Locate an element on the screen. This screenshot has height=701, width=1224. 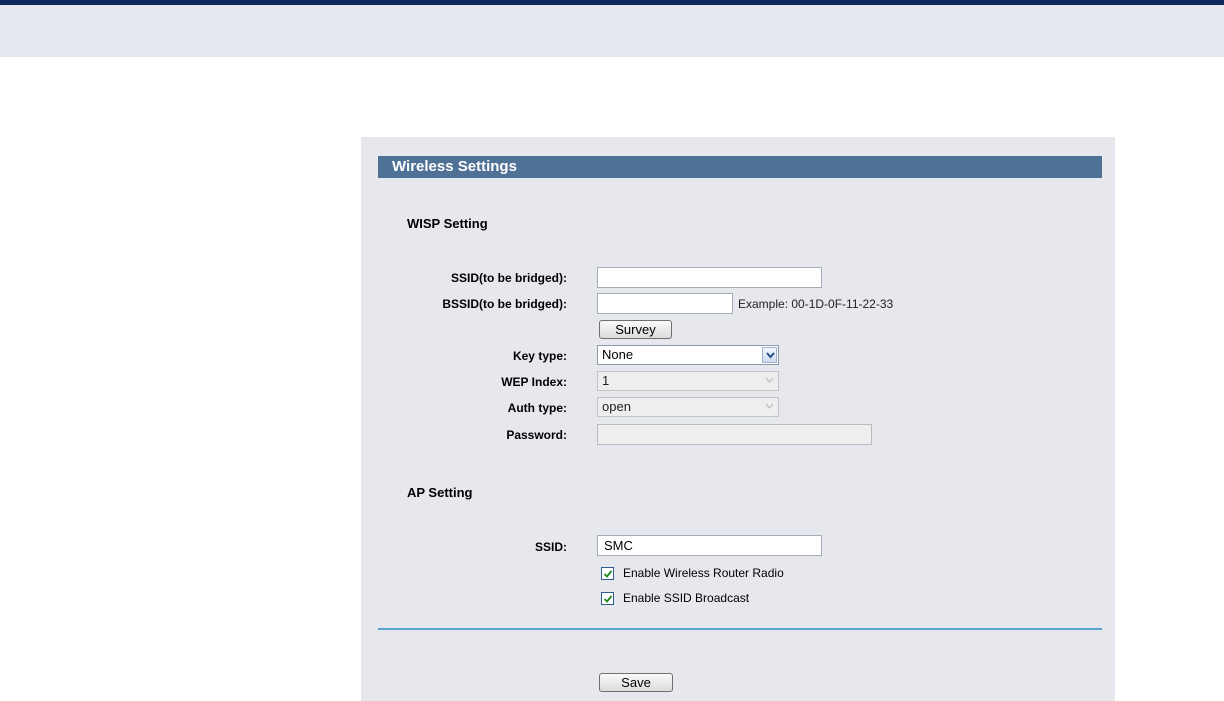
ap-ssid-label: SSID: is located at coordinates (550, 547).